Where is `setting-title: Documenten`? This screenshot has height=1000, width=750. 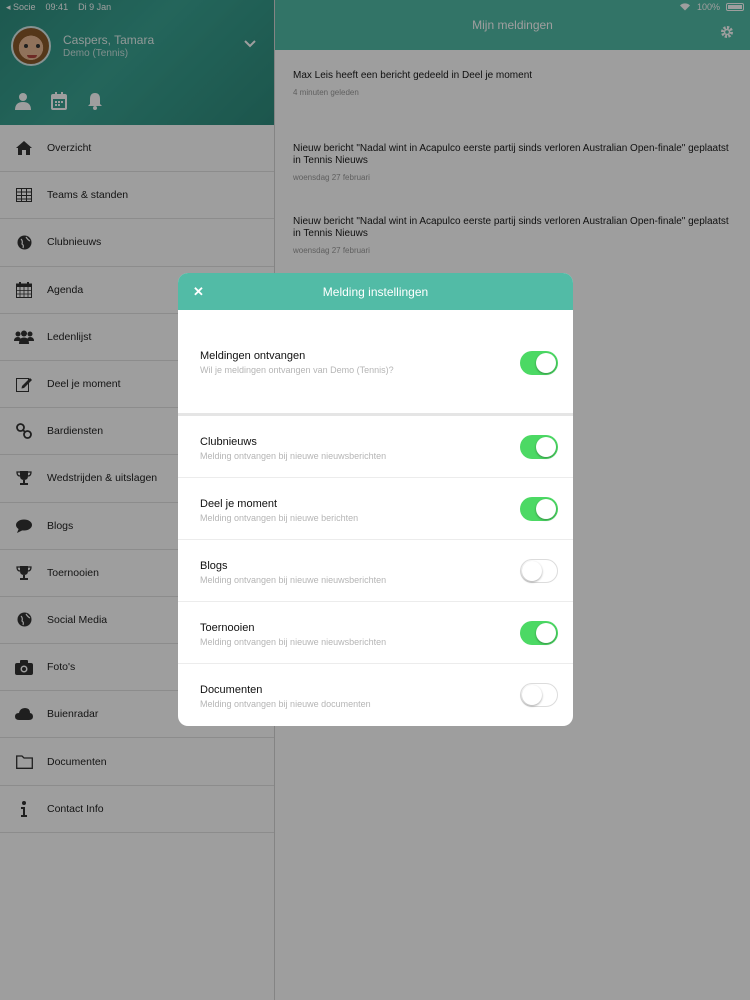
setting-title: Documenten is located at coordinates (231, 690).